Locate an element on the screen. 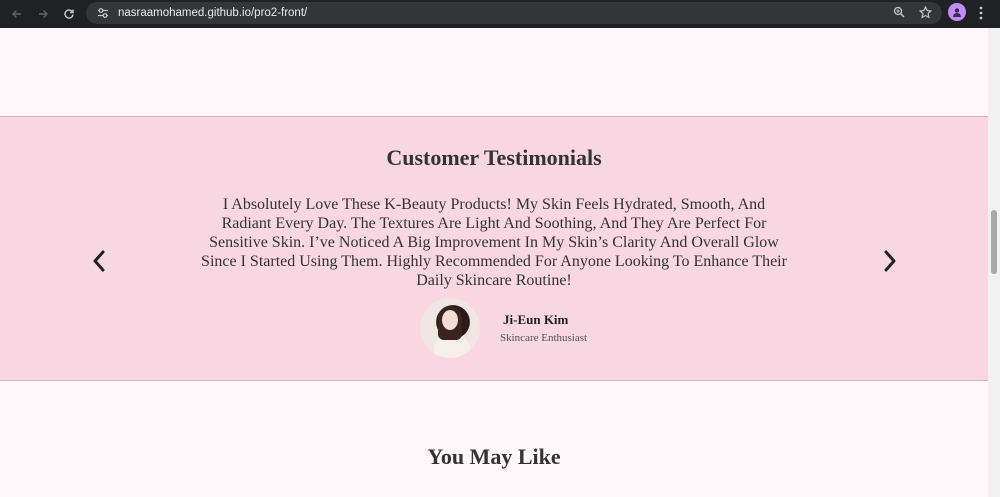  chevron-right-icon is located at coordinates (890, 261).